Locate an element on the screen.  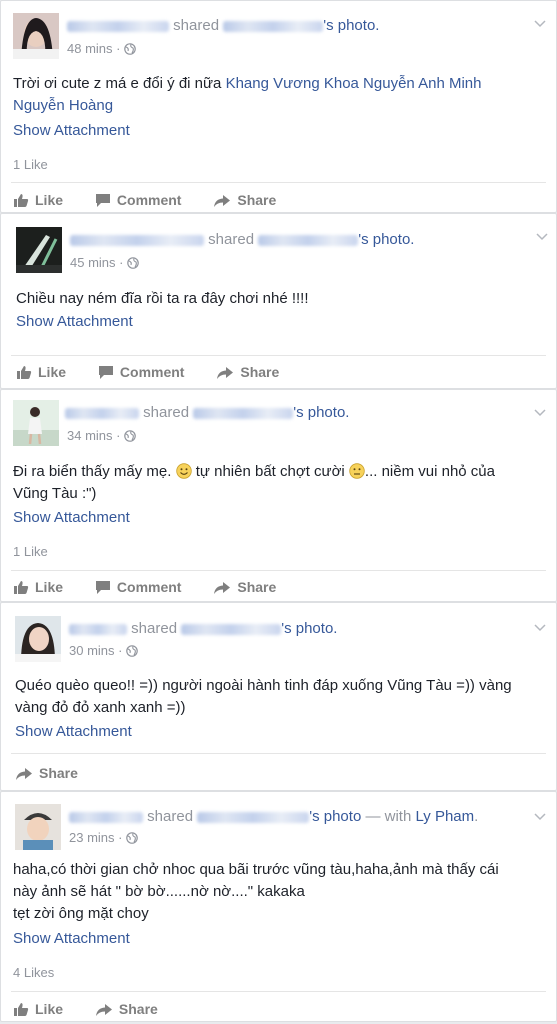
post-time: 34 mins is located at coordinates (90, 435).